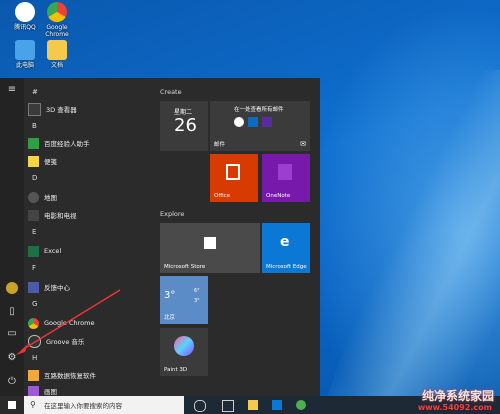 The image size is (500, 414). Describe the element at coordinates (454, 407) in the screenshot. I see `watermark-url: www.54092.com` at that location.